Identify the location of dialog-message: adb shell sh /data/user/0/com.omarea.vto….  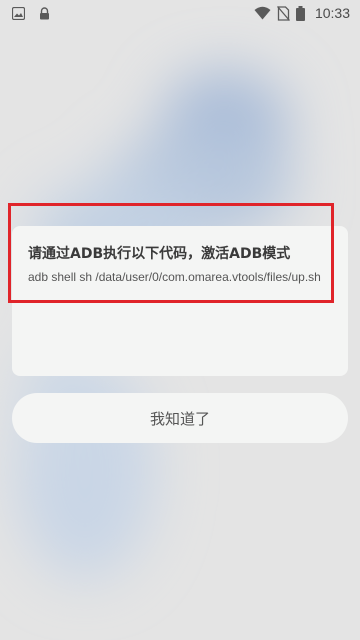
(174, 277).